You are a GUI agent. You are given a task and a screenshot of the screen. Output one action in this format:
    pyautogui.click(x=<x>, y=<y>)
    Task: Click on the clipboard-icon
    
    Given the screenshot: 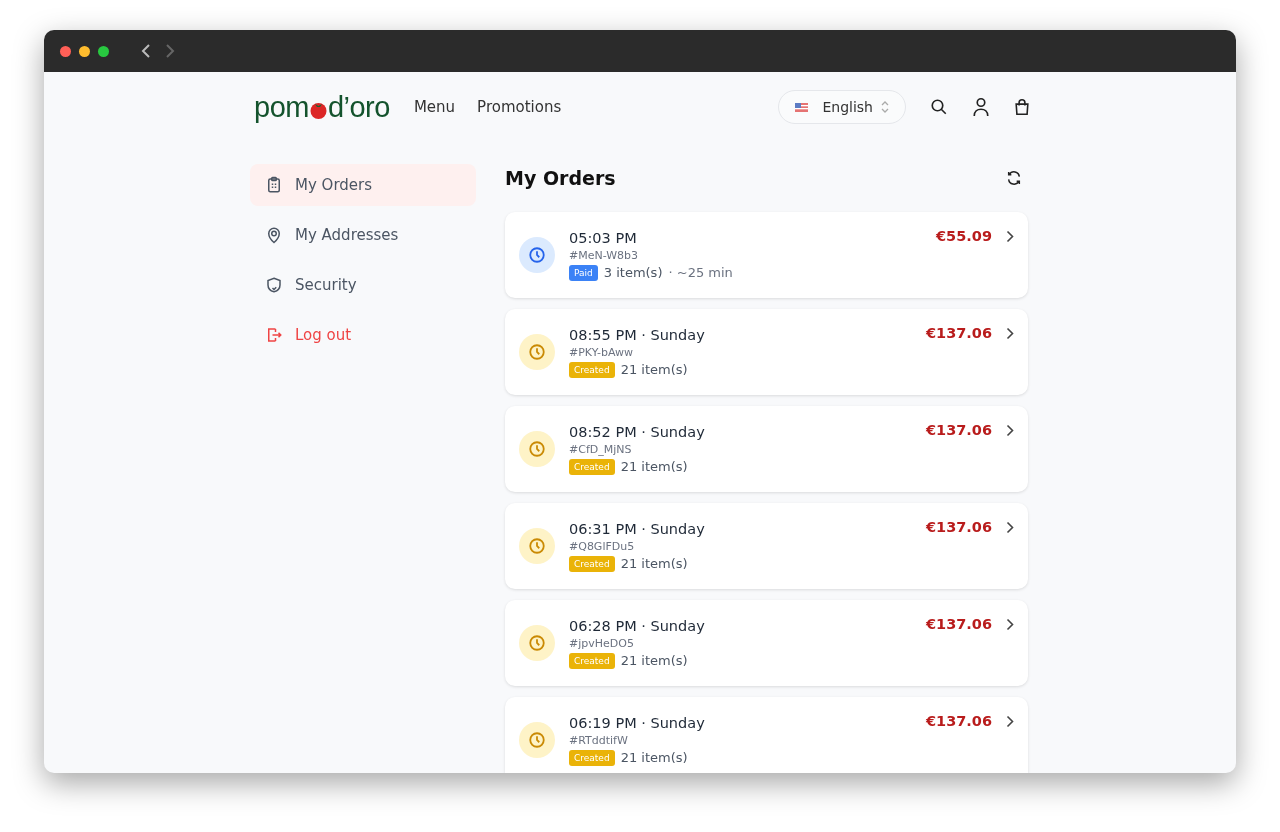 What is the action you would take?
    pyautogui.click(x=274, y=185)
    